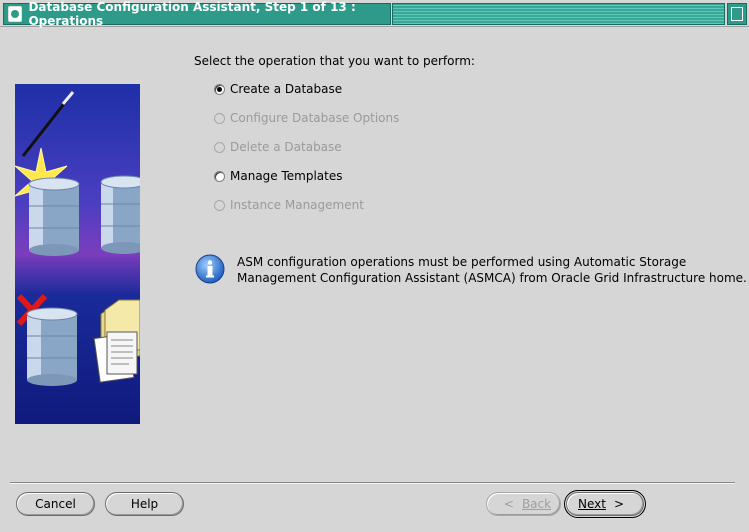 This screenshot has width=749, height=532. Describe the element at coordinates (619, 504) in the screenshot. I see `next-arrow-icon: >` at that location.